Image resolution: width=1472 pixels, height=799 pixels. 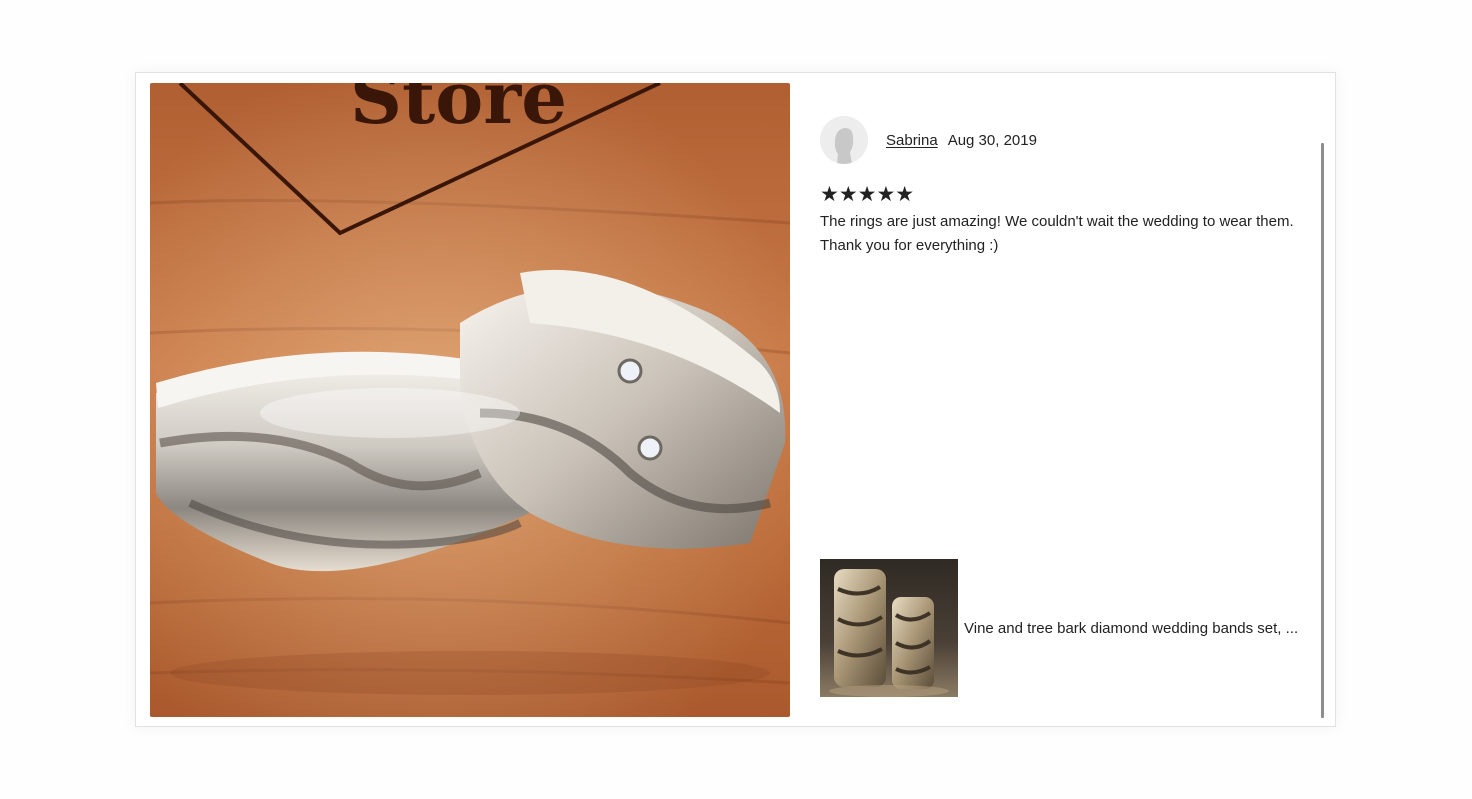 I want to click on photo-sign-text: Store, so click(x=458, y=111).